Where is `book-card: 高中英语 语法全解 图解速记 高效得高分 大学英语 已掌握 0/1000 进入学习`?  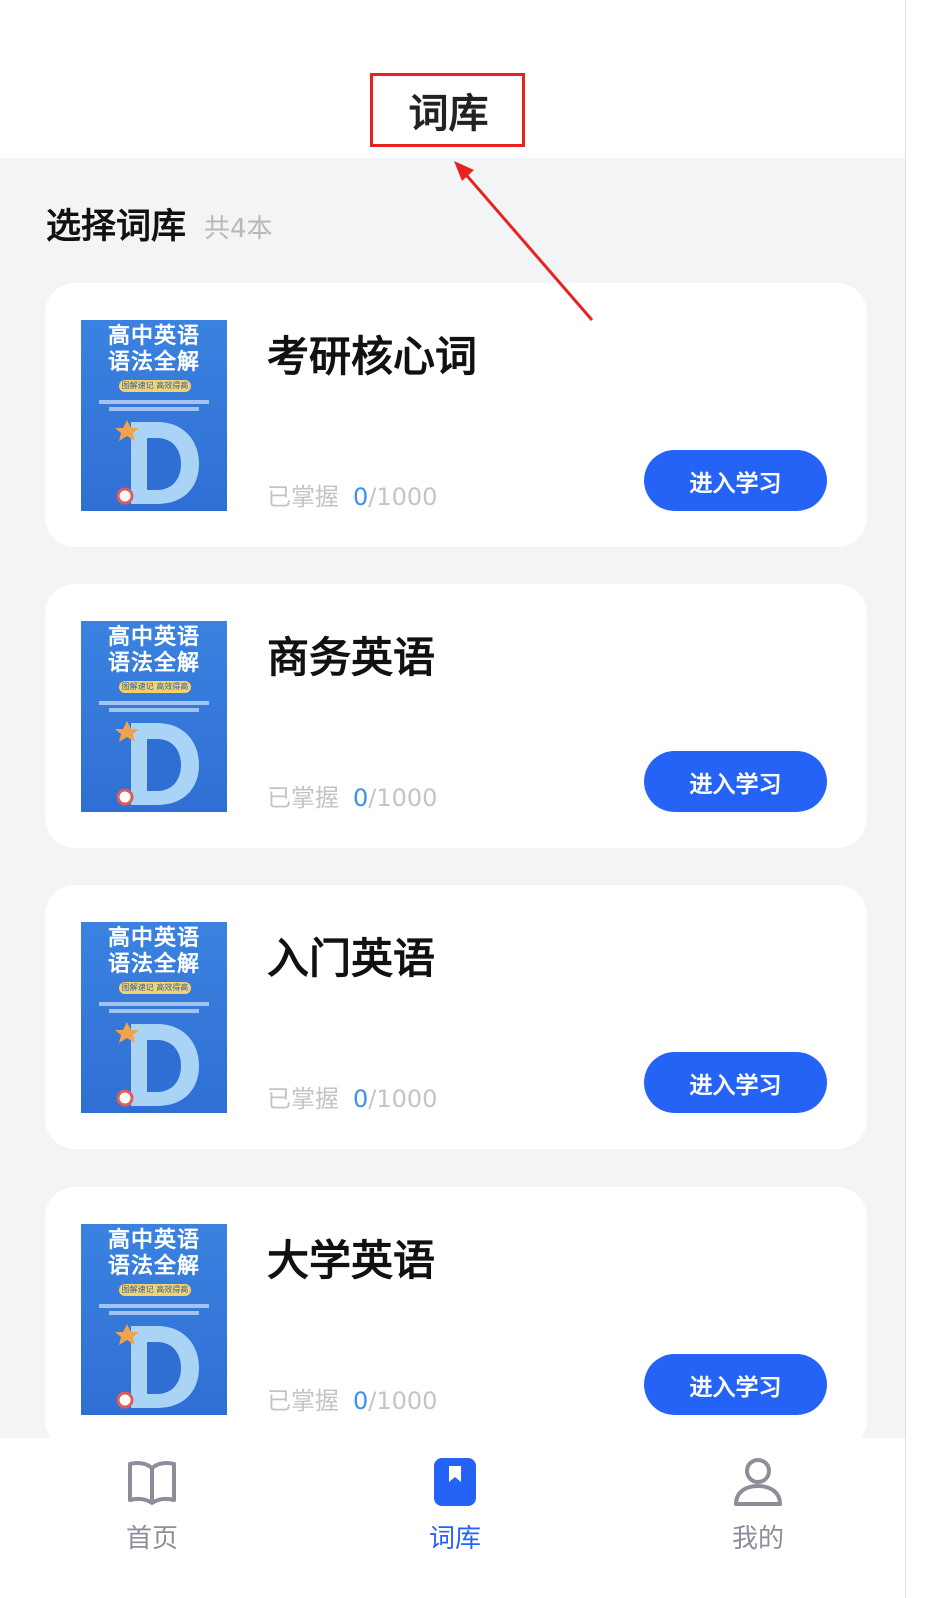 book-card: 高中英语 语法全解 图解速记 高效得高分 大学英语 已掌握 0/1000 进入学习 is located at coordinates (456, 1319).